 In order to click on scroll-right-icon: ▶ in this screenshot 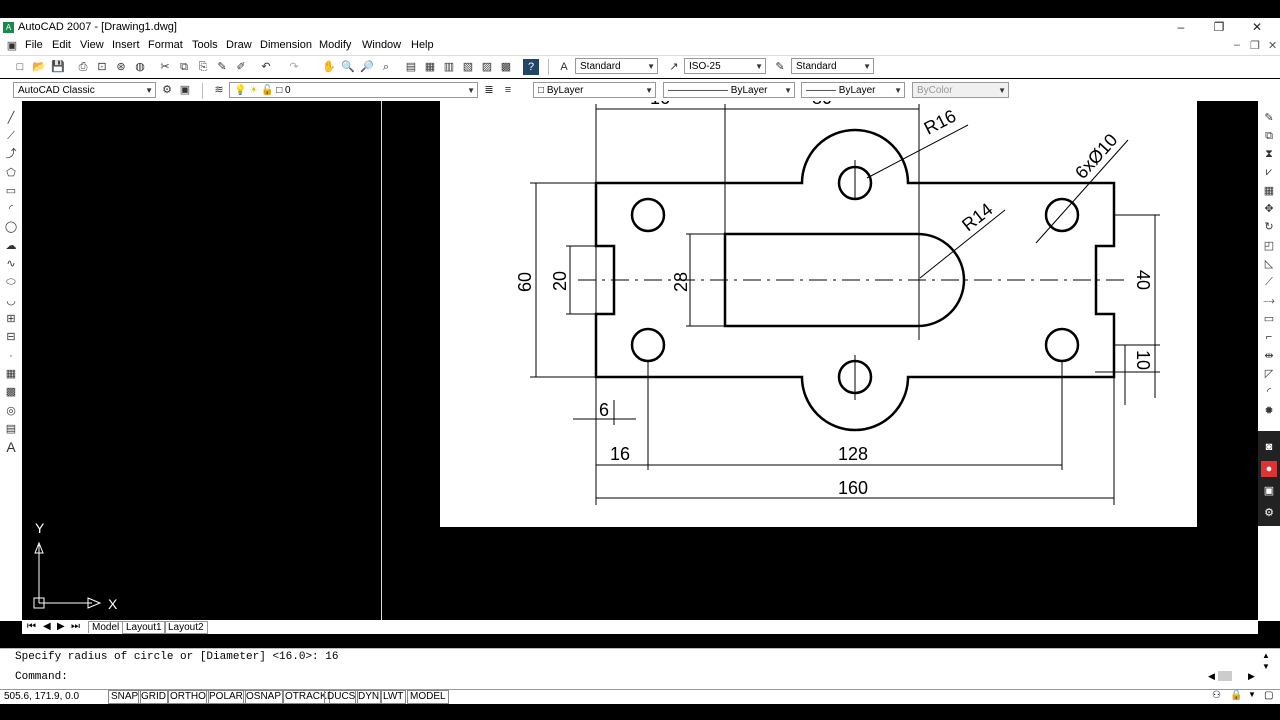, I will do `click(1251, 676)`.